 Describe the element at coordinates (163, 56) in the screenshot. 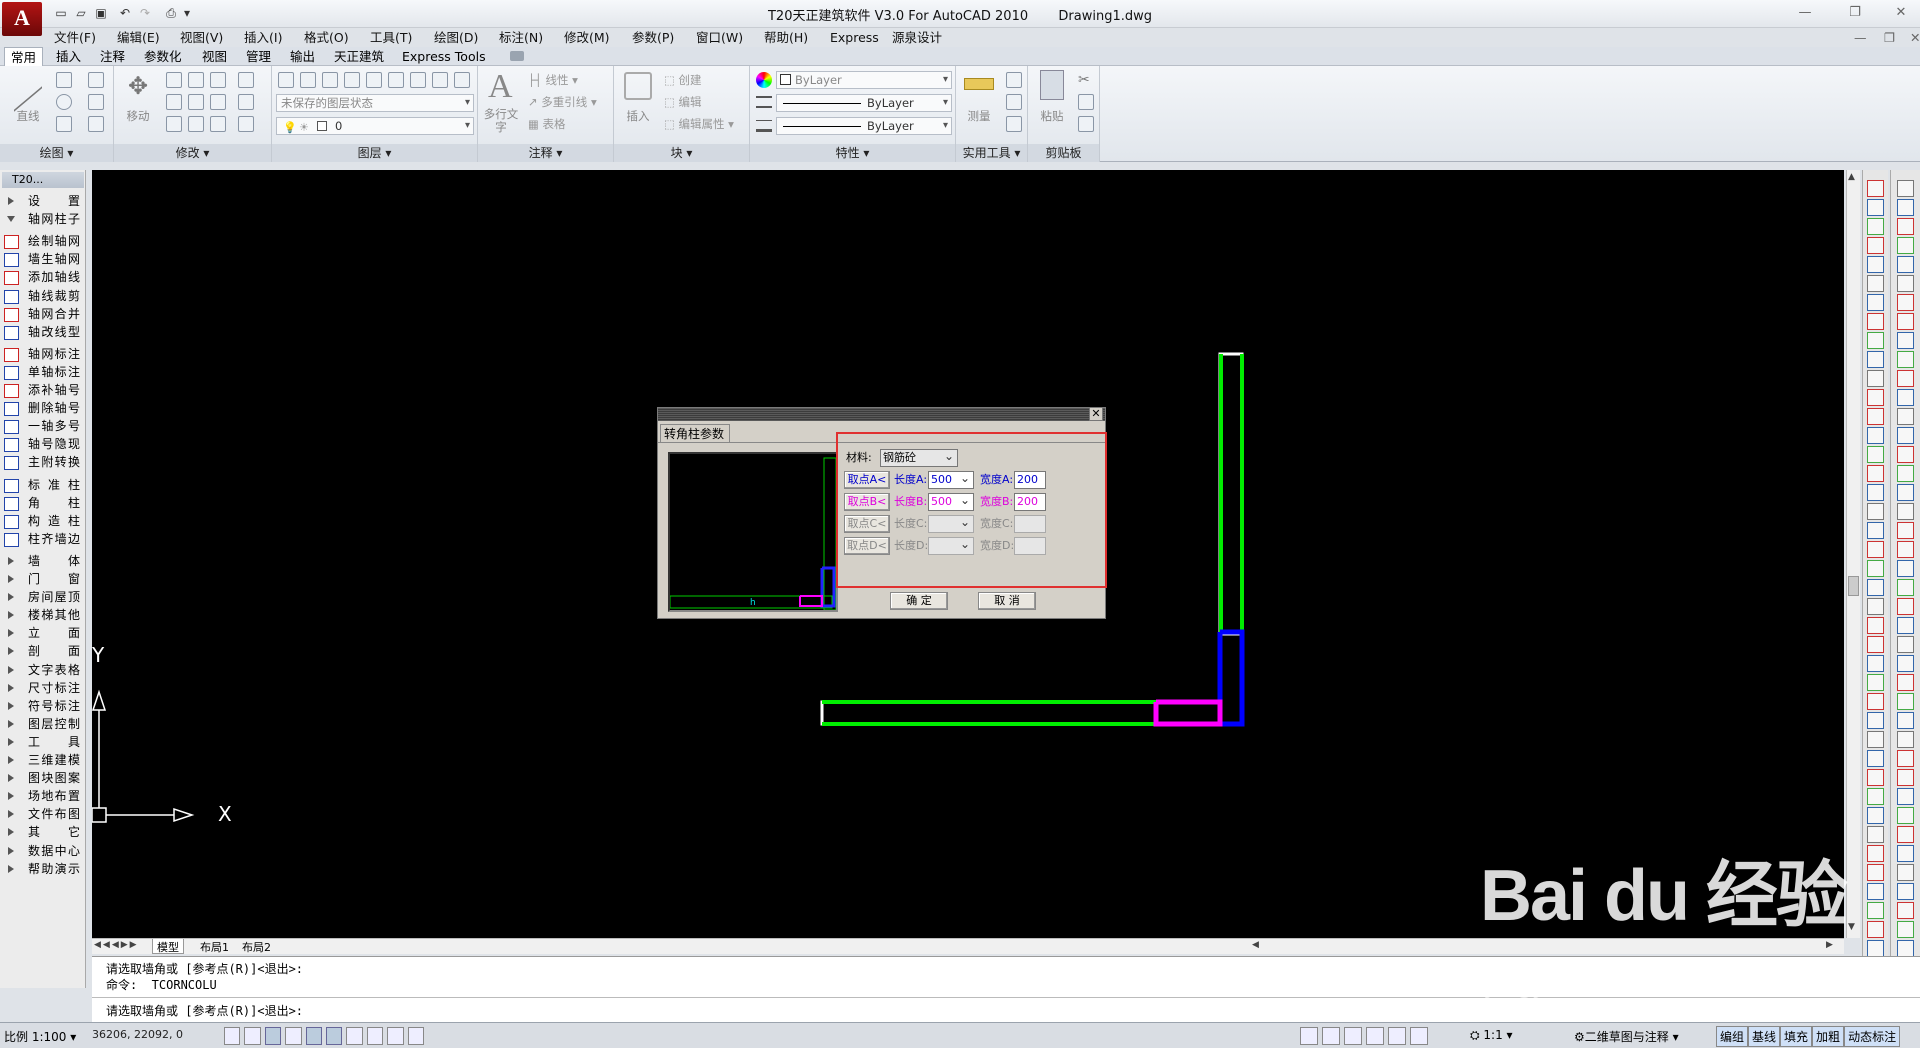

I see `tab-parametric: 参数化` at that location.